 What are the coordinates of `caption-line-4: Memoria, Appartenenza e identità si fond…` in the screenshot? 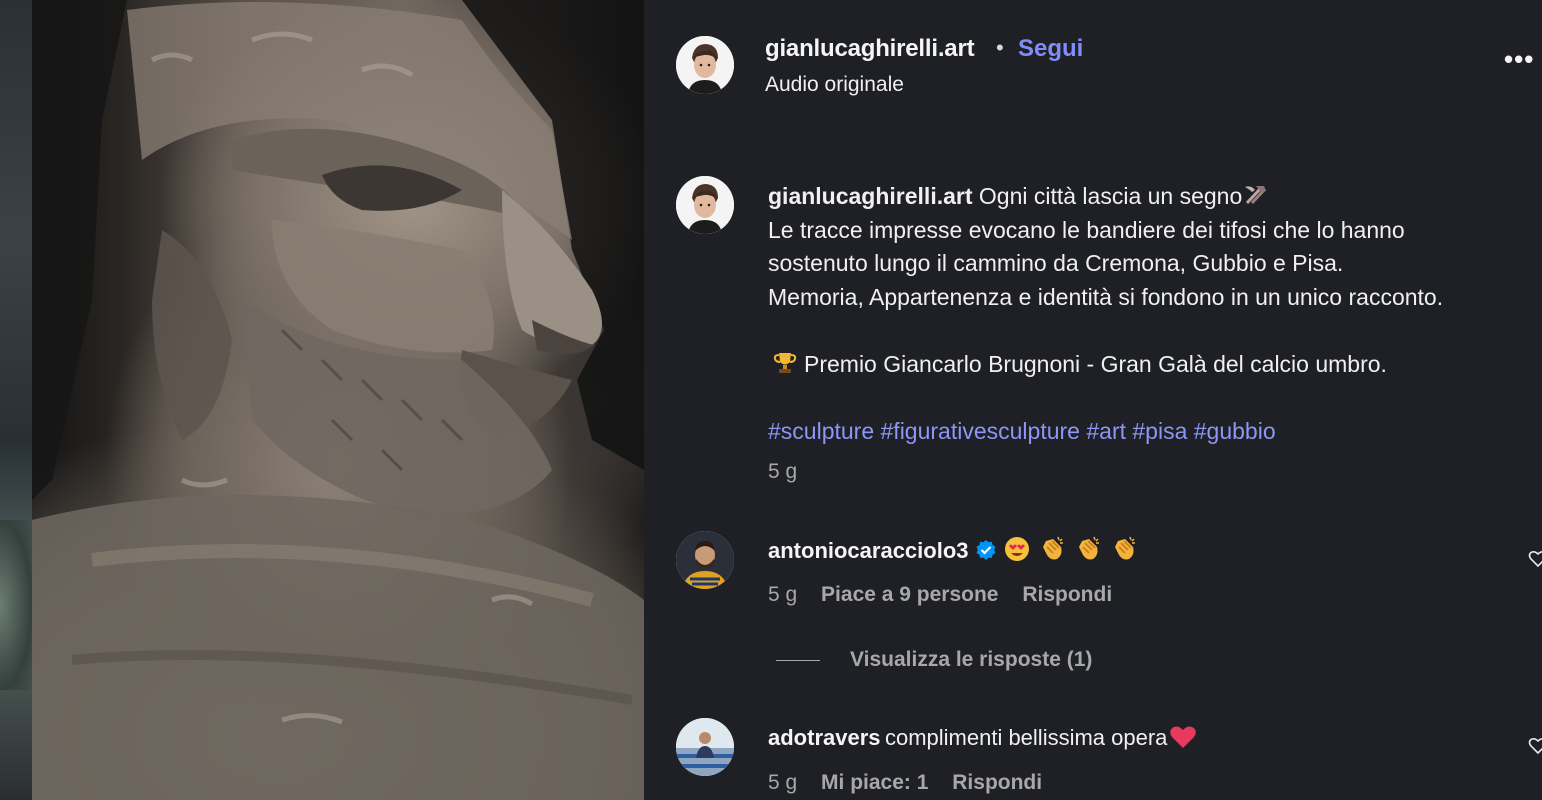 It's located at (1106, 296).